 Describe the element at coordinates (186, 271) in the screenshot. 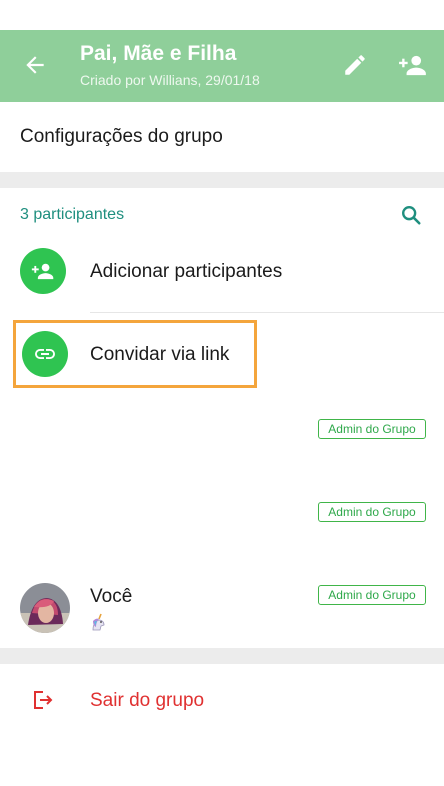

I see `add-participants-label: Adicionar participantes` at that location.